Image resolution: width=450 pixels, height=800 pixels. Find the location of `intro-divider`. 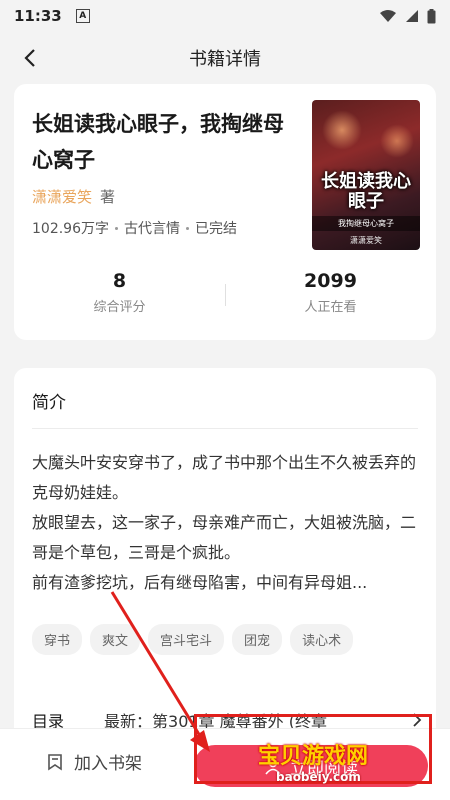

intro-divider is located at coordinates (225, 428).